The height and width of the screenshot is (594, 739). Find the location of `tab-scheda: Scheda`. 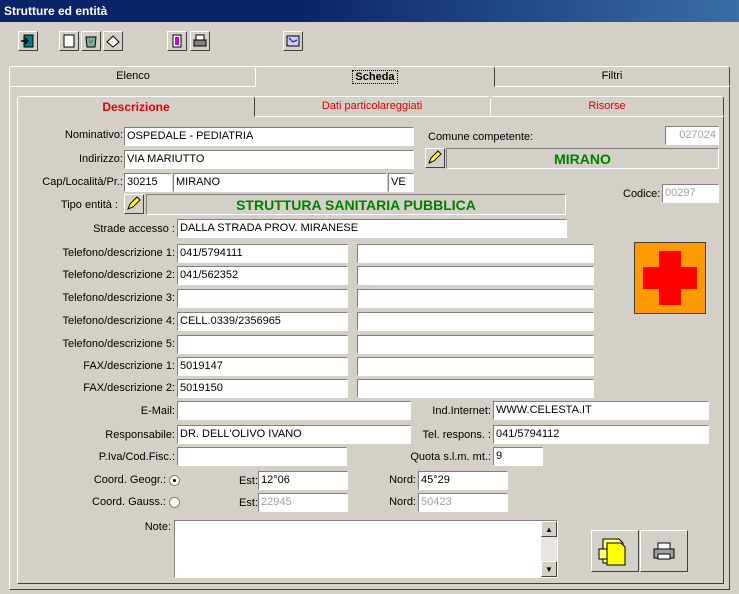

tab-scheda: Scheda is located at coordinates (375, 76).